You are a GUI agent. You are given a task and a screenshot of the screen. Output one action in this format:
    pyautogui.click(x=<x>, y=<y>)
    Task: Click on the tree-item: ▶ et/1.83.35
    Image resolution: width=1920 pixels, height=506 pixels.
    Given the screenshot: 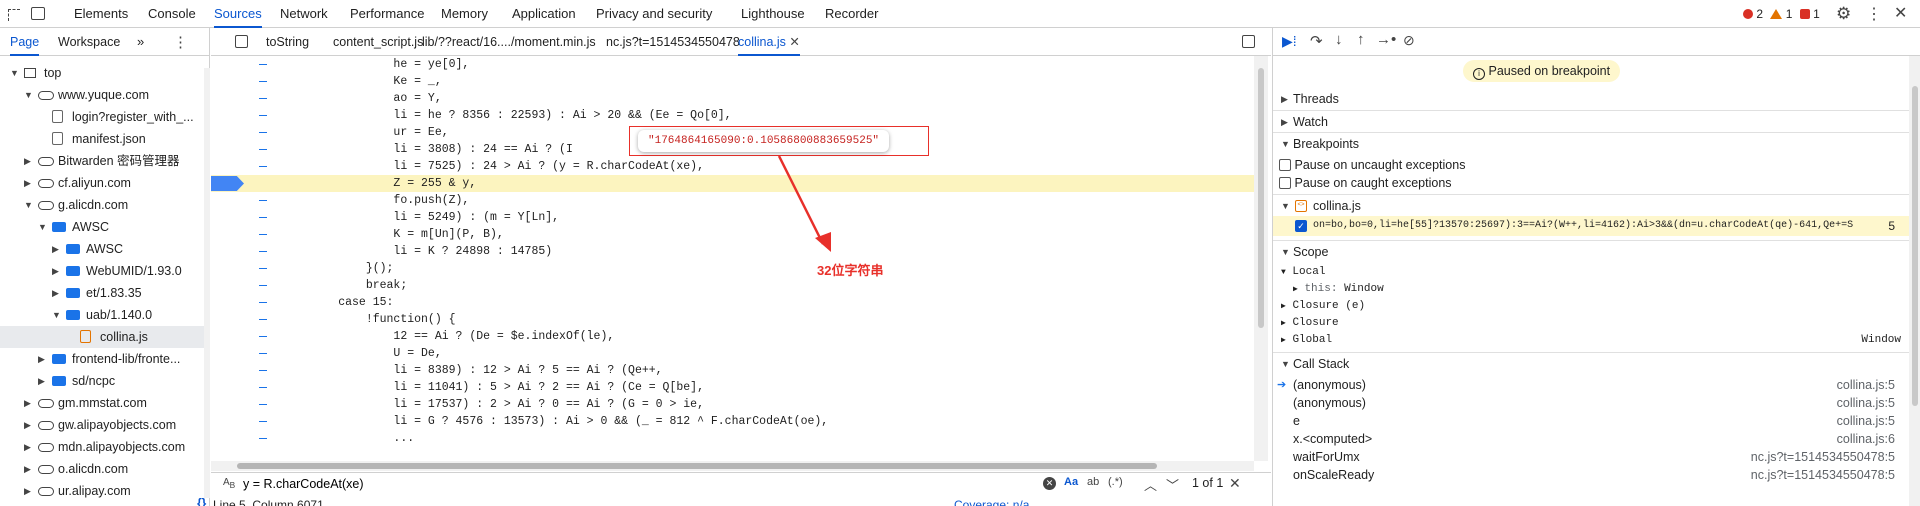 What is the action you would take?
    pyautogui.click(x=102, y=293)
    